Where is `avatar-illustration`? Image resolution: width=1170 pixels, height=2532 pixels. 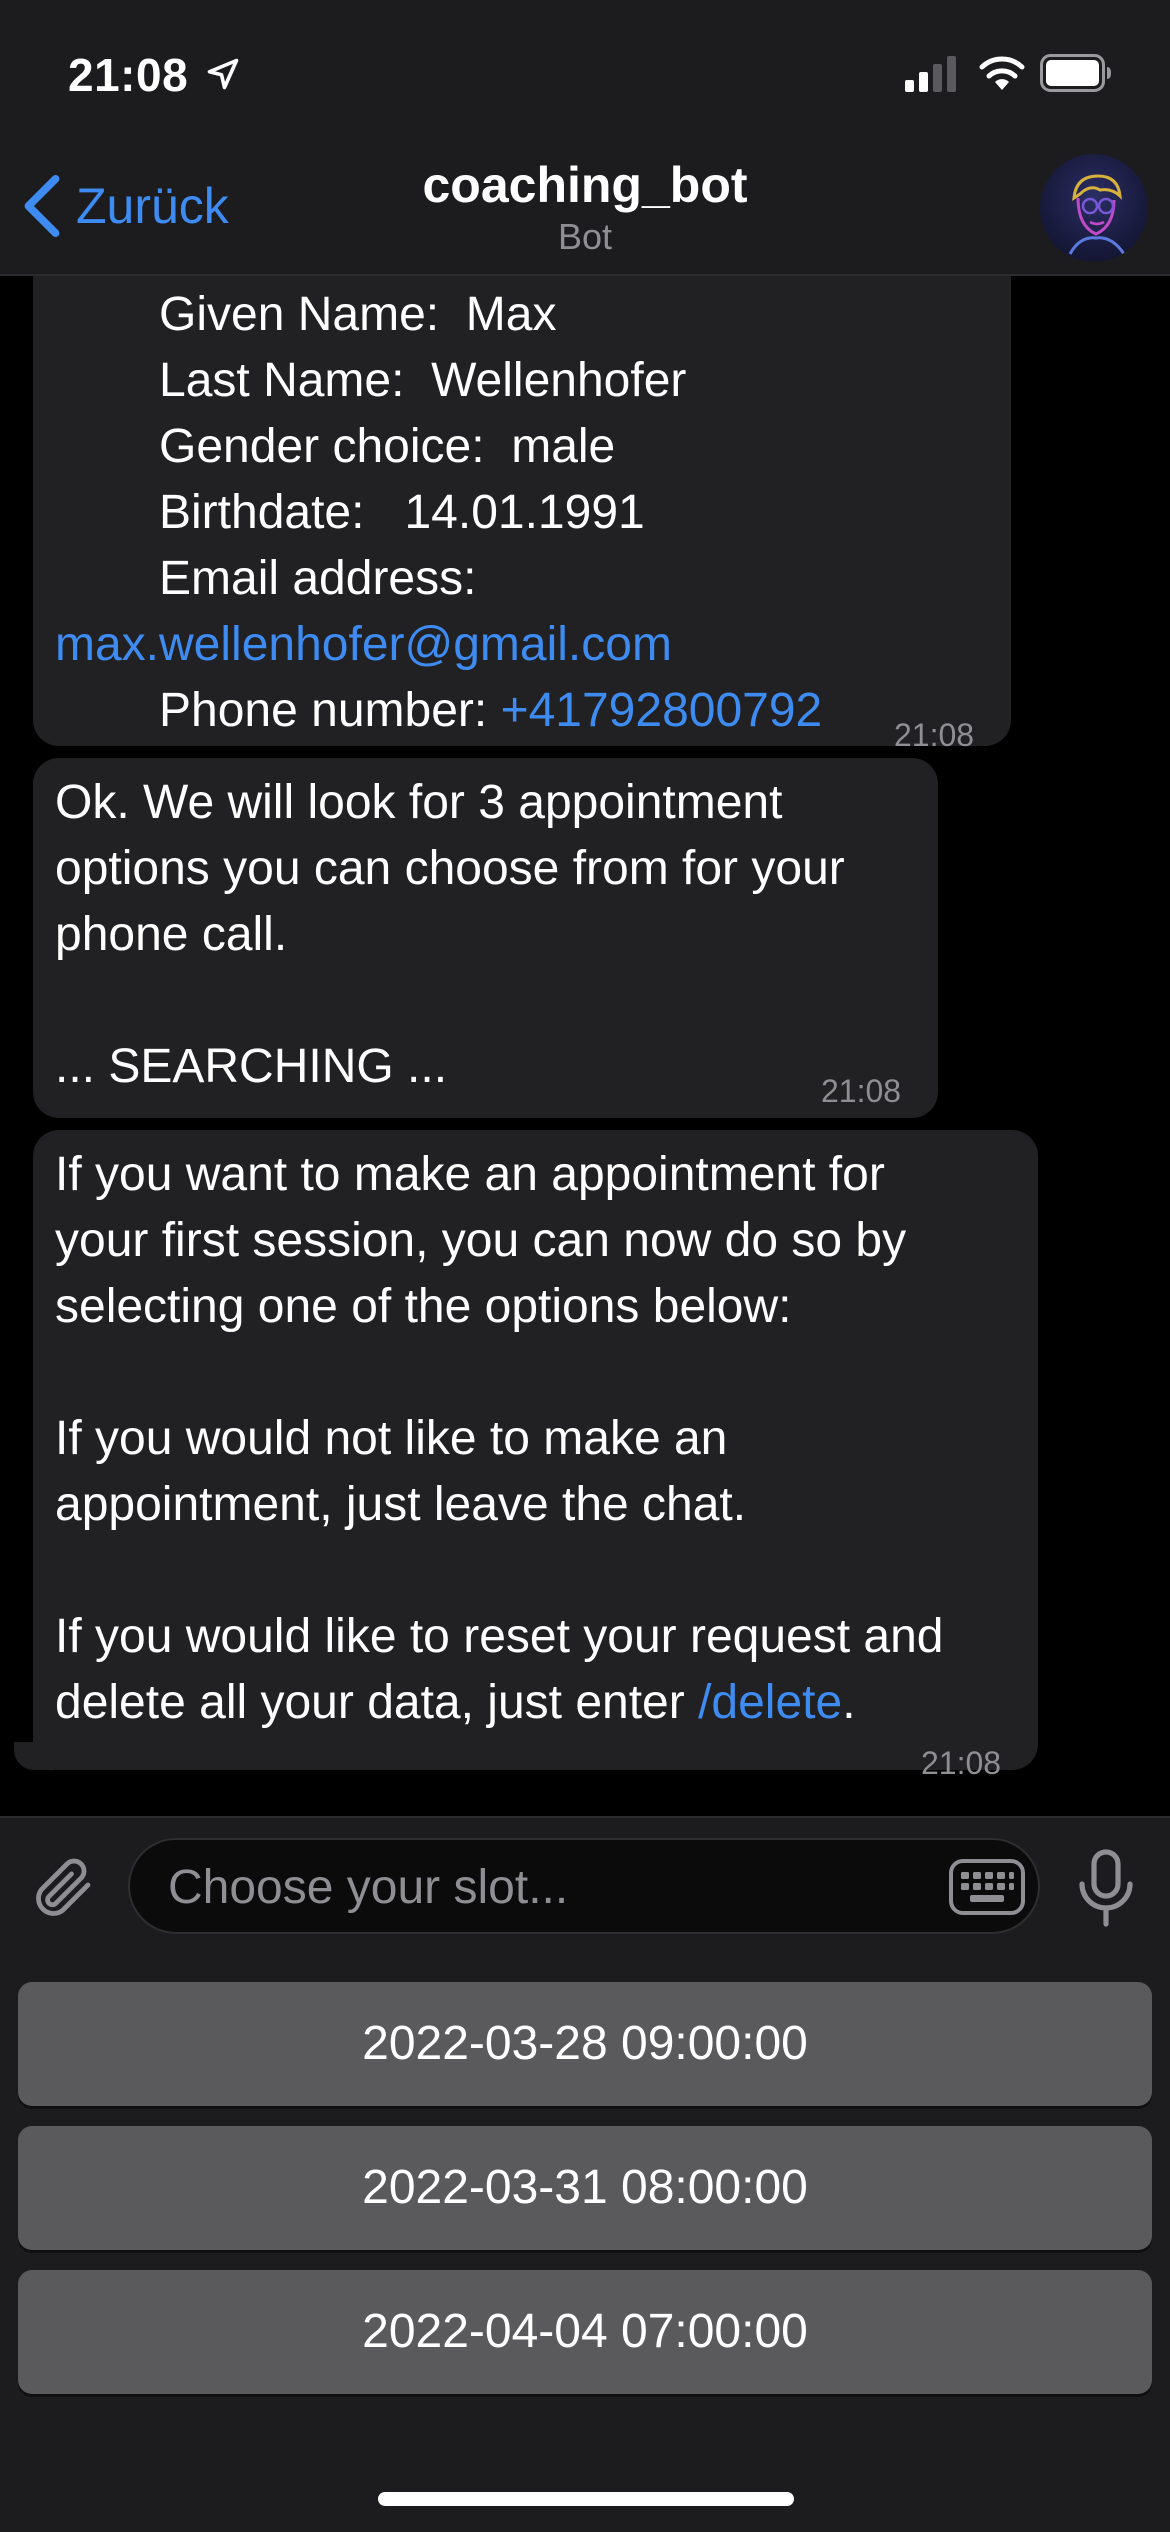
avatar-illustration is located at coordinates (1097, 214).